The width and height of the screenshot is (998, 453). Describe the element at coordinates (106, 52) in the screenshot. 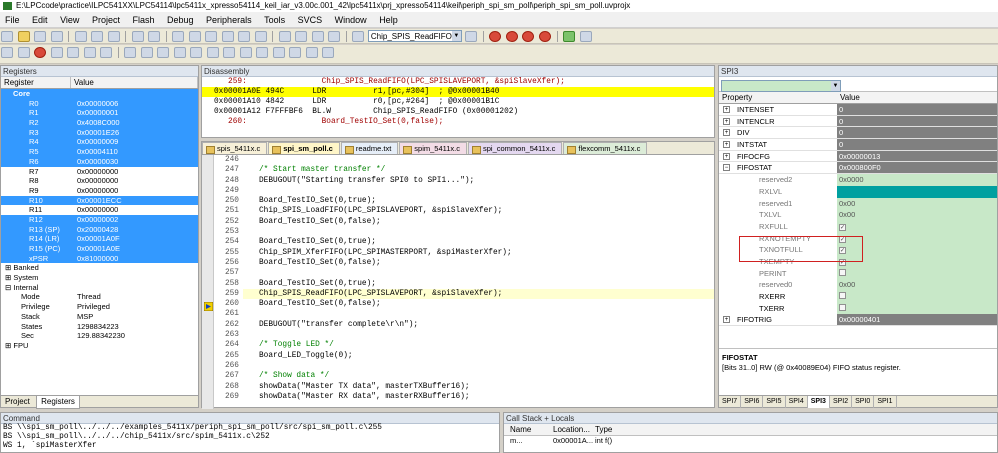

I see `run-to-cursor-icon` at that location.